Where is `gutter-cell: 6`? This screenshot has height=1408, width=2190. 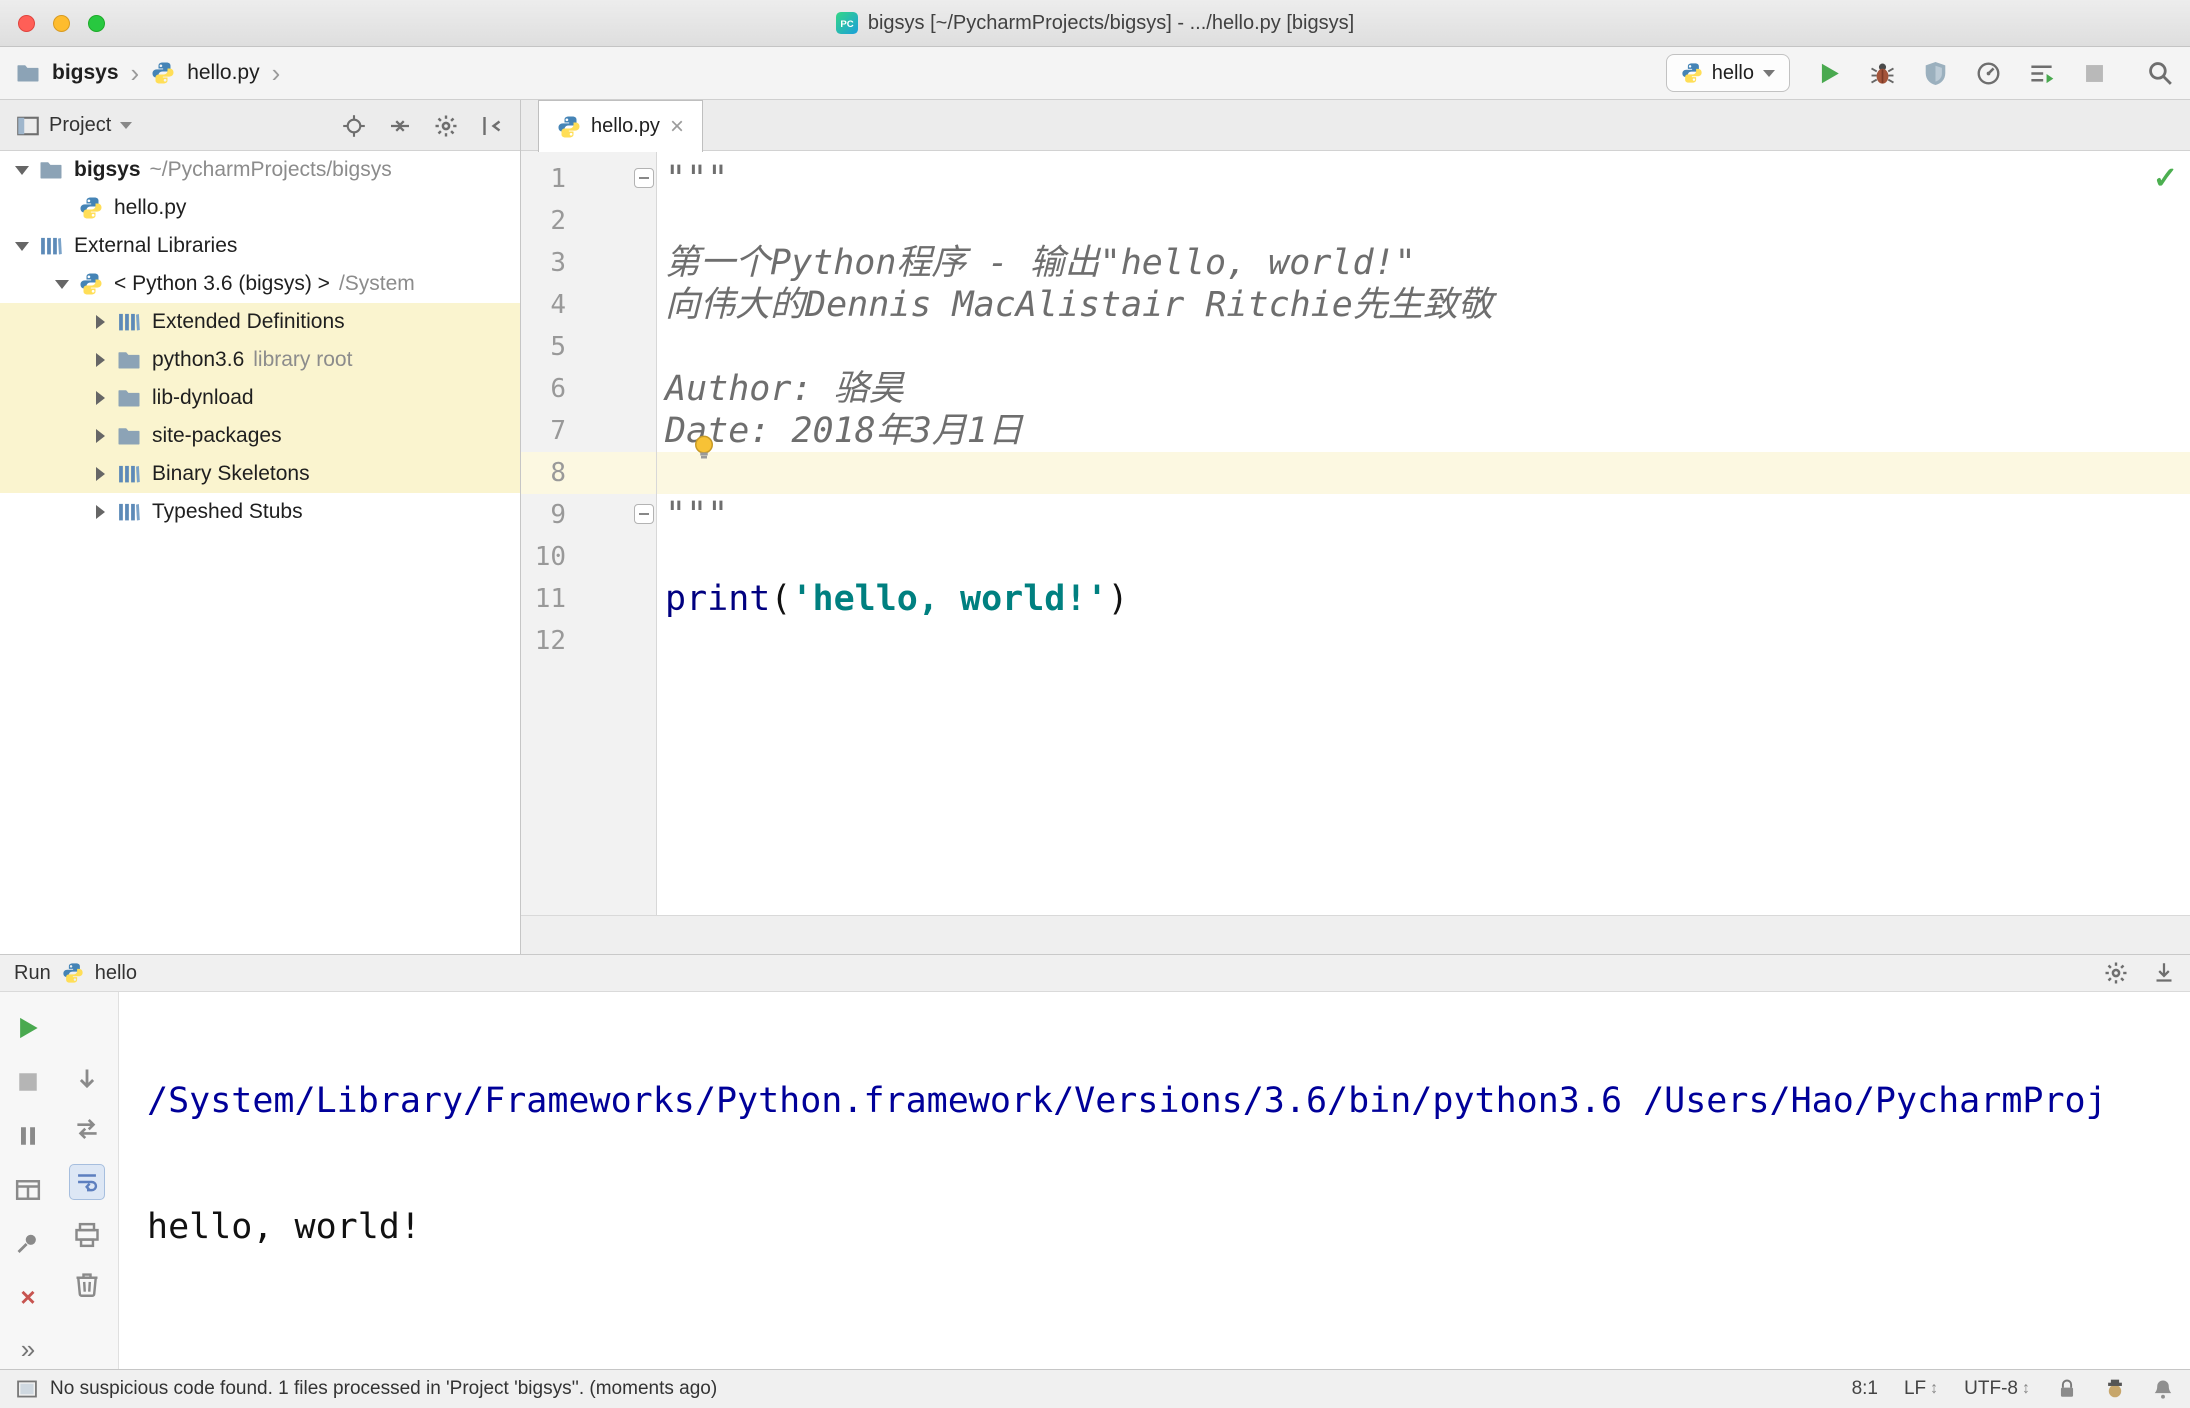 gutter-cell: 6 is located at coordinates (588, 389).